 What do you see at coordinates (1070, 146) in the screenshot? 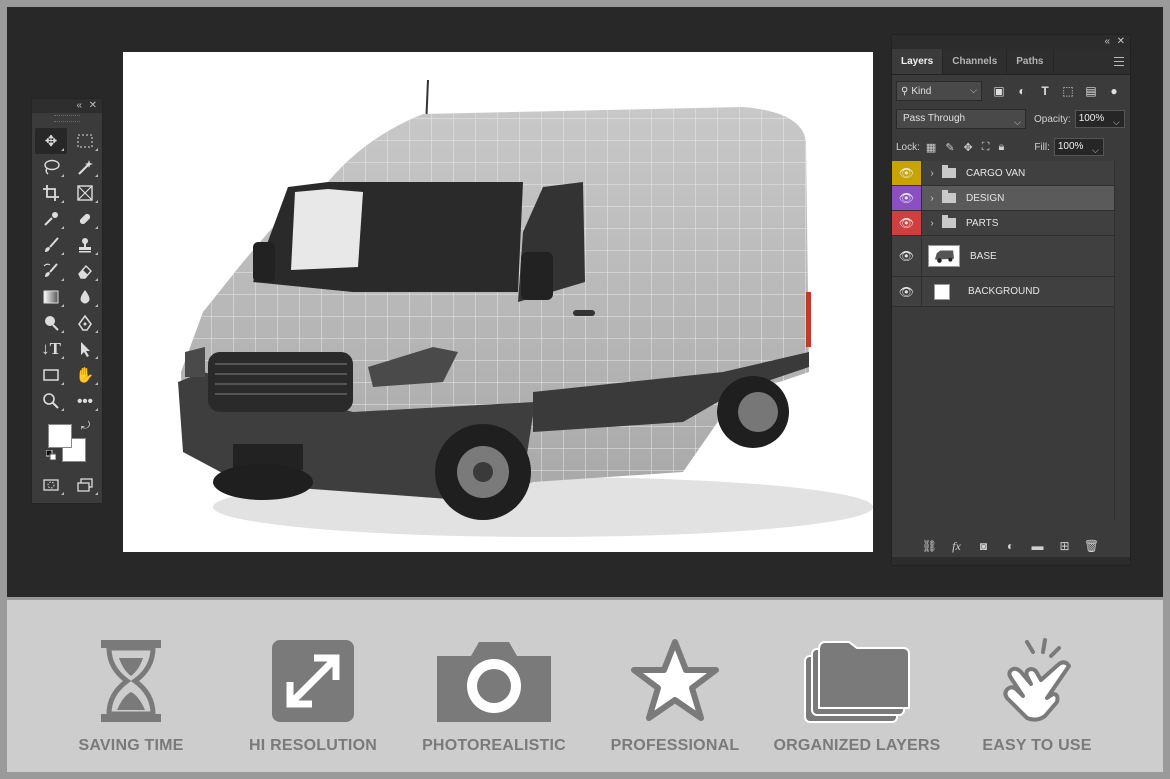
I see `fill-value: 100%` at bounding box center [1070, 146].